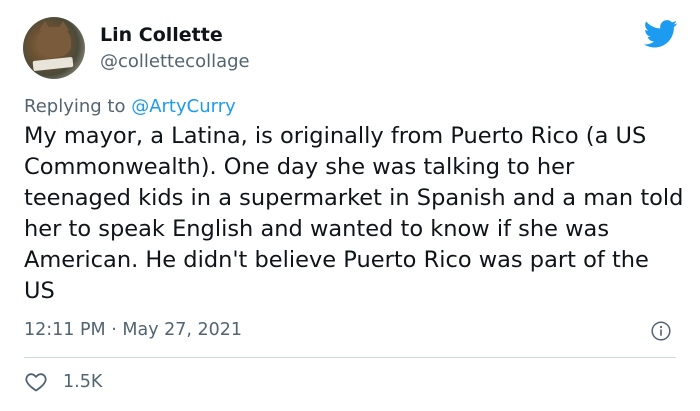  What do you see at coordinates (54, 39) in the screenshot?
I see `avatar-cat-shape` at bounding box center [54, 39].